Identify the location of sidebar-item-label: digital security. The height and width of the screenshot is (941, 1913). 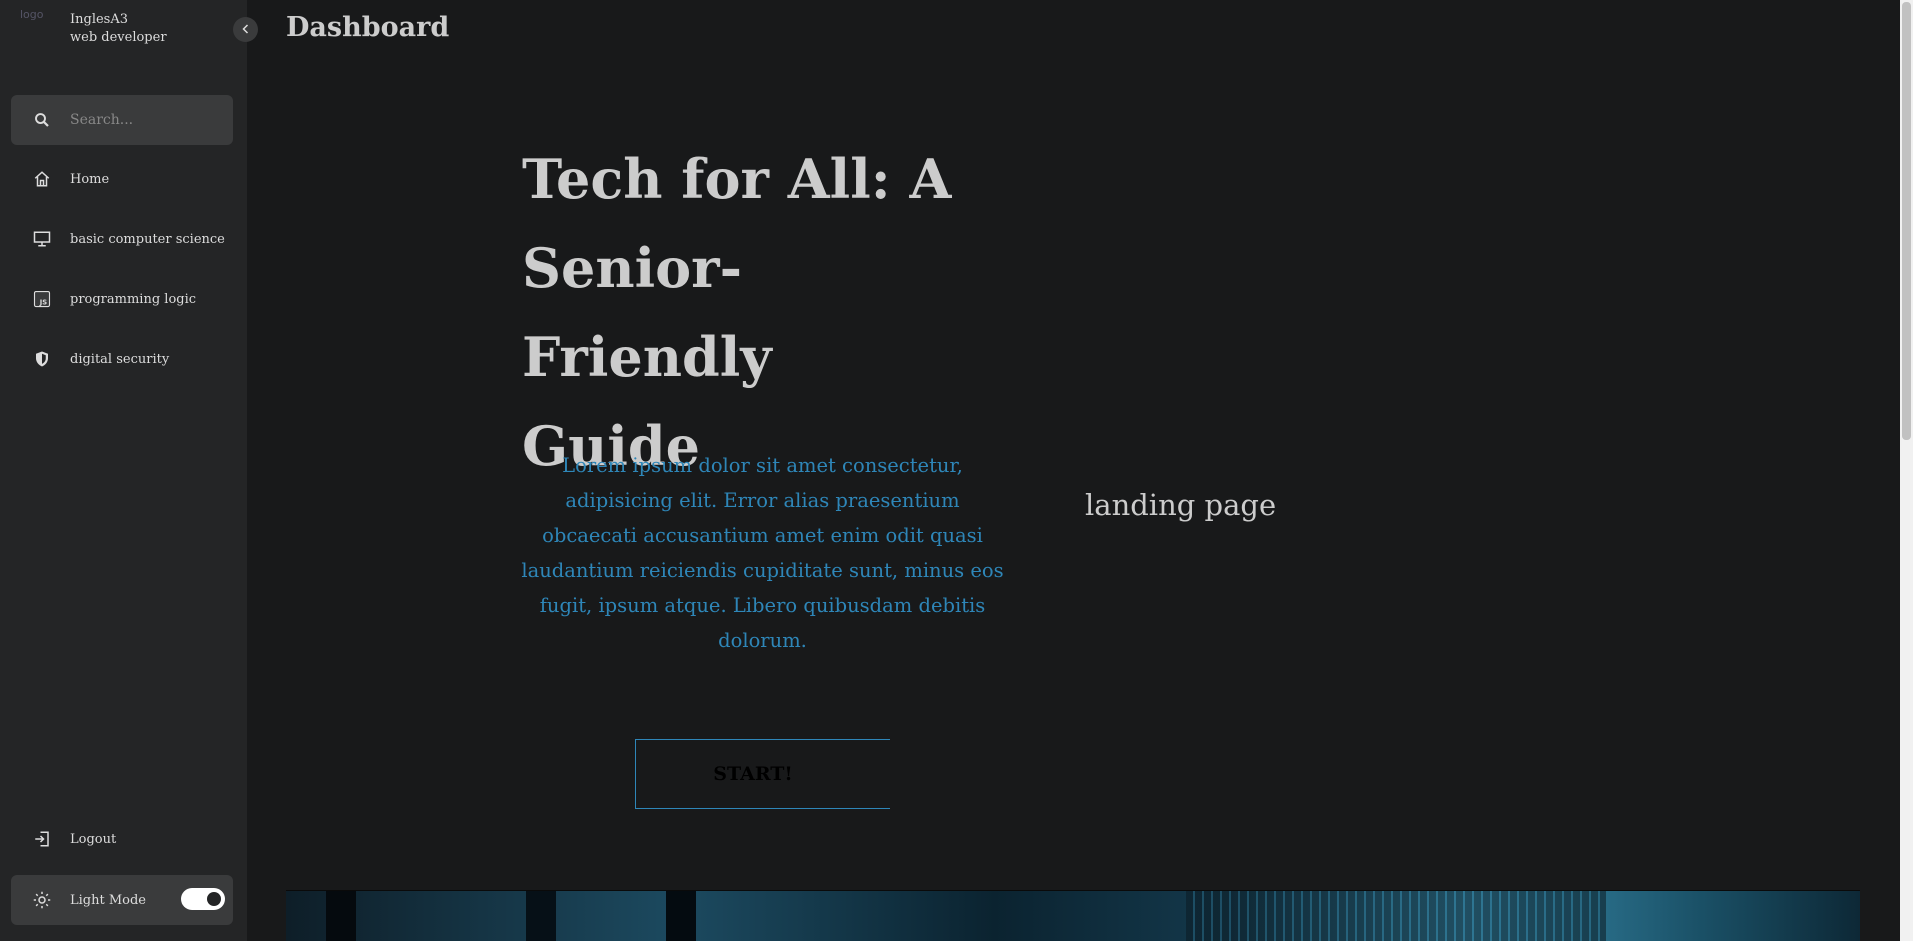
(120, 359).